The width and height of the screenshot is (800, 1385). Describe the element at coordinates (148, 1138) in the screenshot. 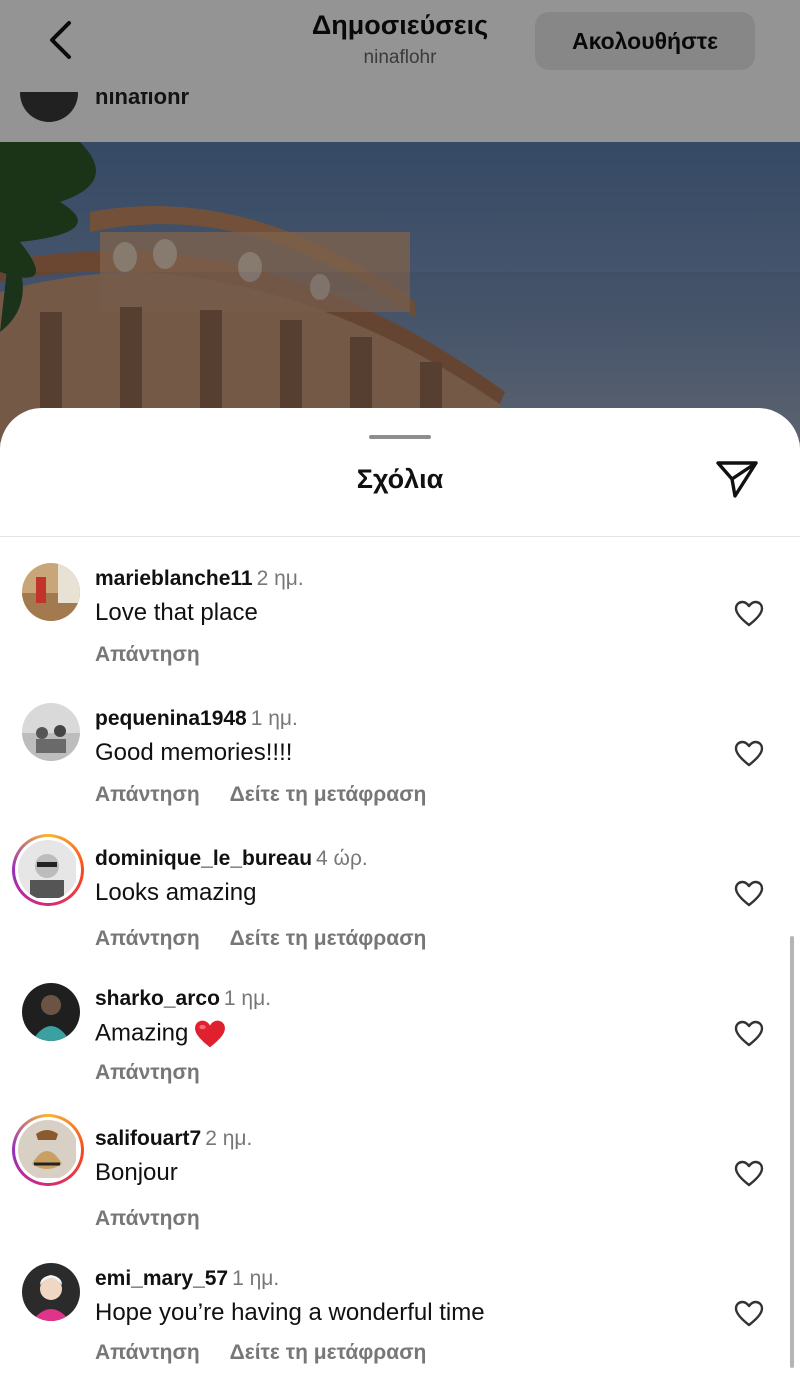

I see `comment-username: salifouart7` at that location.